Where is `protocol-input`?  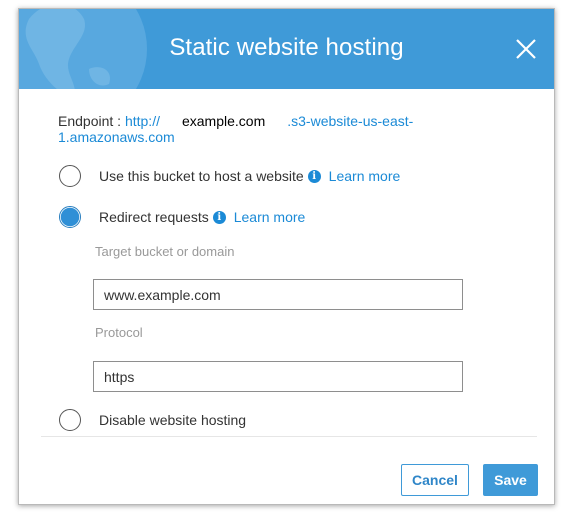
protocol-input is located at coordinates (278, 376).